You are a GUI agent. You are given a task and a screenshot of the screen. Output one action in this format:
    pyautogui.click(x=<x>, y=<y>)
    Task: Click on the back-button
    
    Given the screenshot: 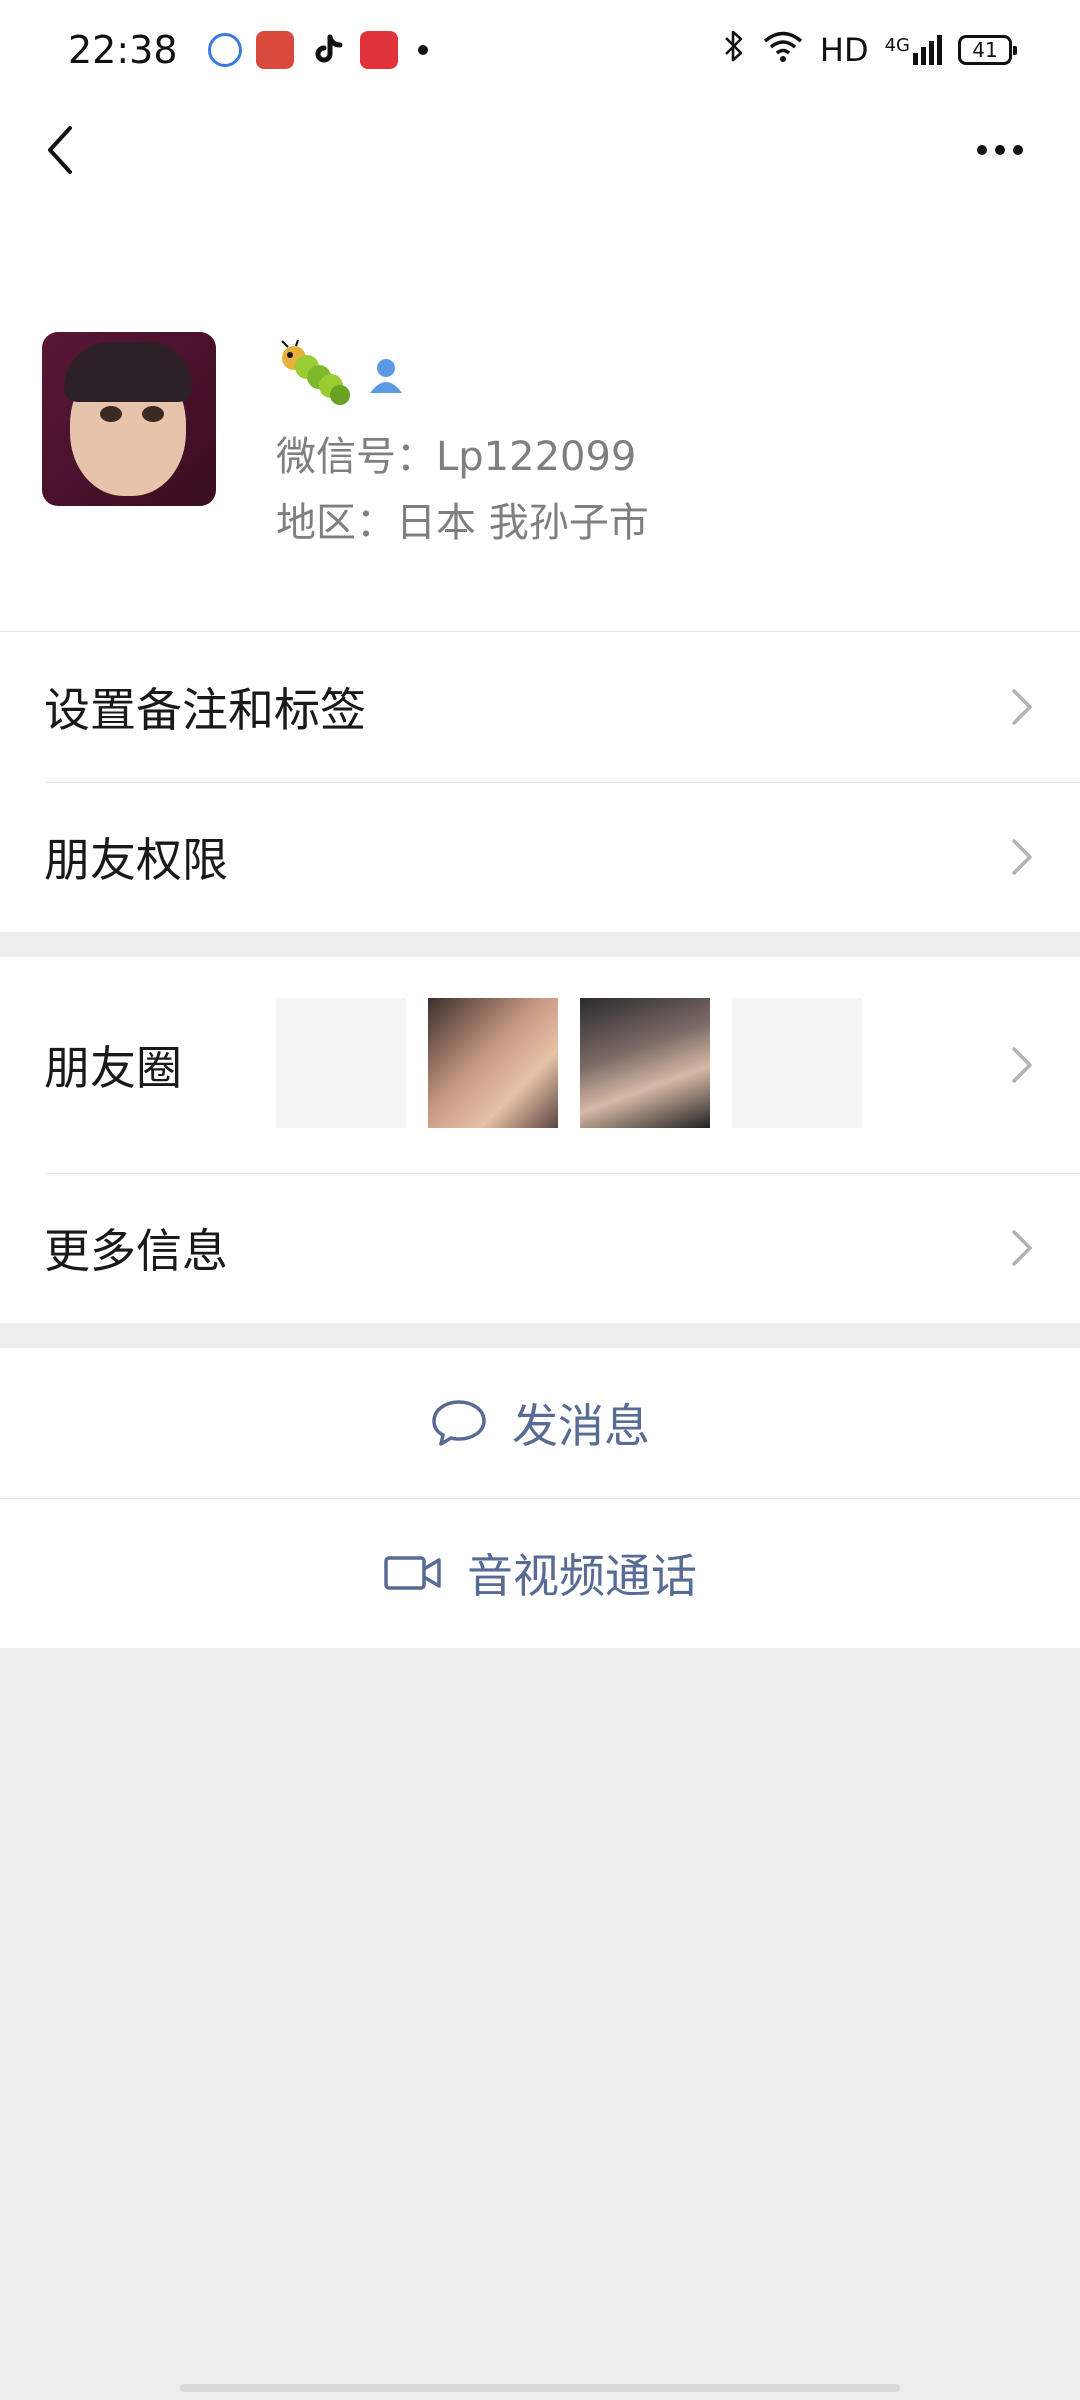 What is the action you would take?
    pyautogui.click(x=60, y=150)
    